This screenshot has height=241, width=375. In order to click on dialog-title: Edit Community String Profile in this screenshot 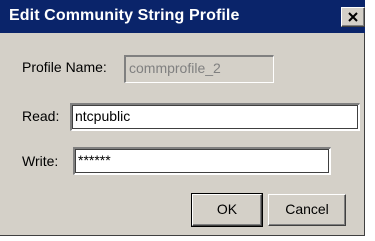, I will do `click(124, 15)`.